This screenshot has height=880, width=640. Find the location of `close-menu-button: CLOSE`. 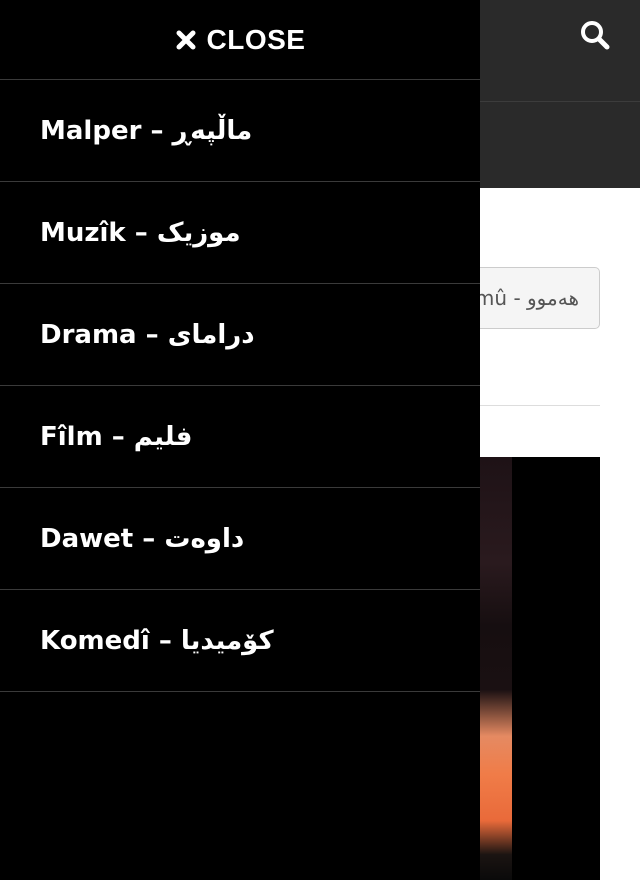

close-menu-button: CLOSE is located at coordinates (240, 40).